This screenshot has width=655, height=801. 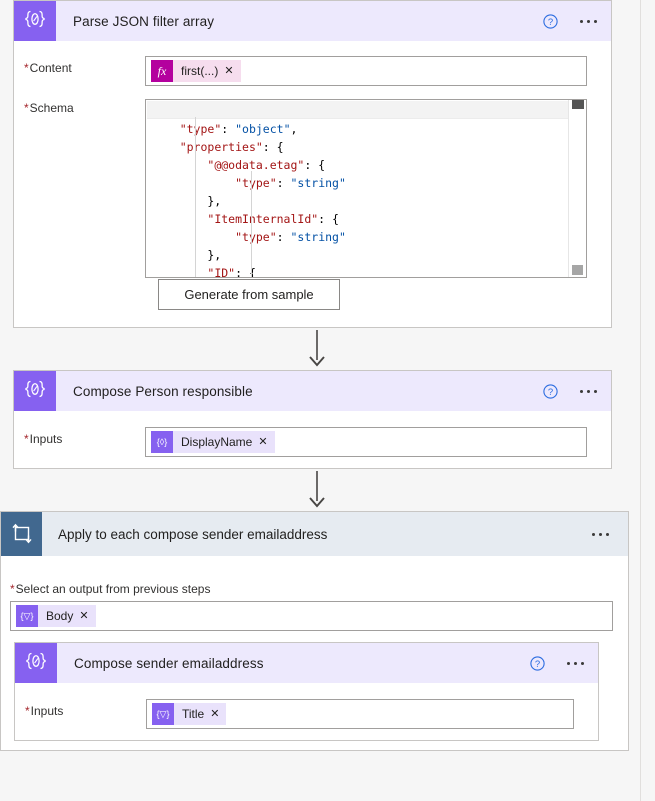 I want to click on schema-val-string-1: "string", so click(x=318, y=183).